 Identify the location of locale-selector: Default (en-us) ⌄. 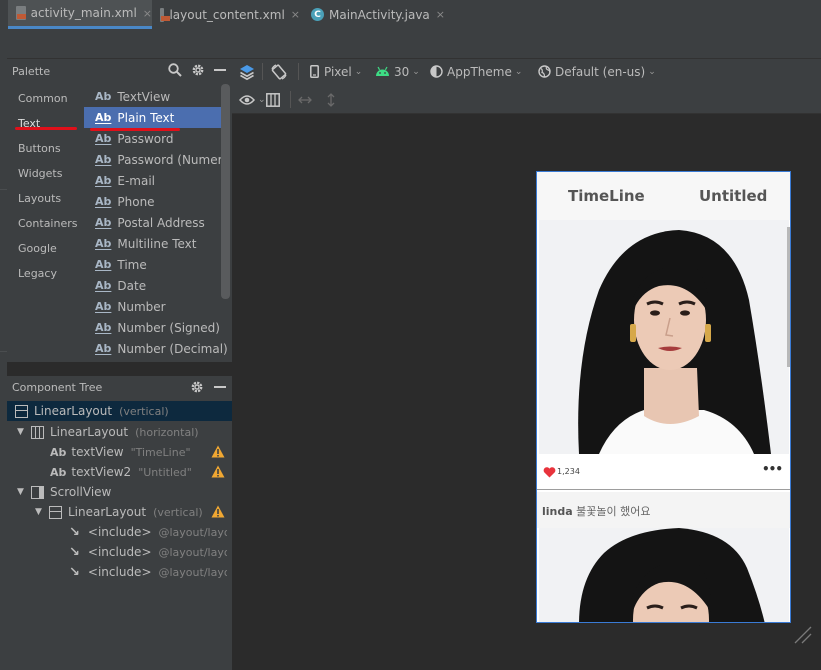
(597, 71).